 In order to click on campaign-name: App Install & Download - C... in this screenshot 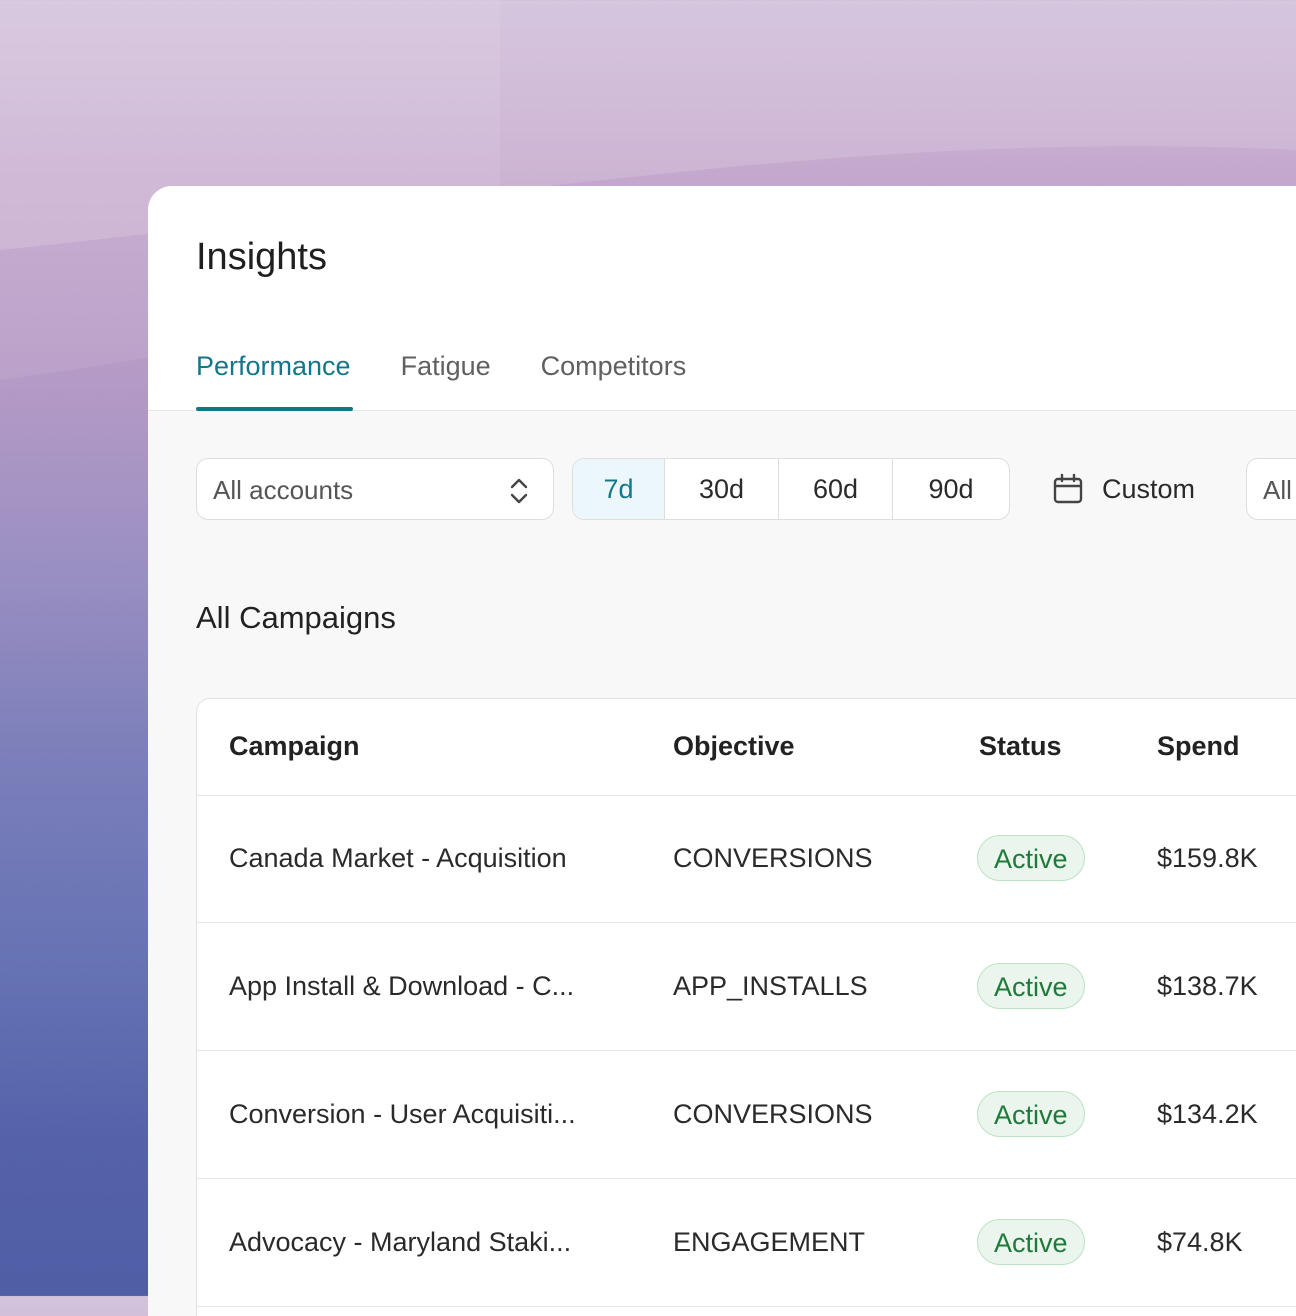, I will do `click(402, 986)`.